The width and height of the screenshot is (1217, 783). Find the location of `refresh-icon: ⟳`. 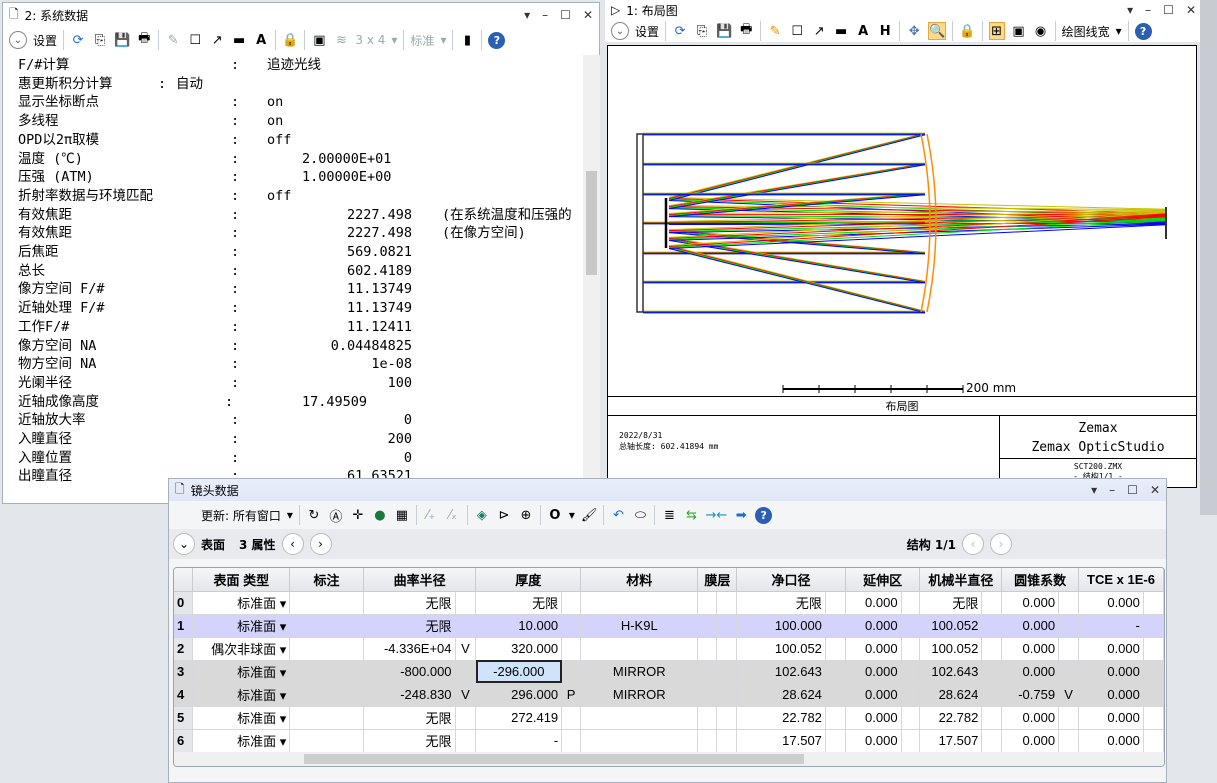

refresh-icon: ⟳ is located at coordinates (680, 31).